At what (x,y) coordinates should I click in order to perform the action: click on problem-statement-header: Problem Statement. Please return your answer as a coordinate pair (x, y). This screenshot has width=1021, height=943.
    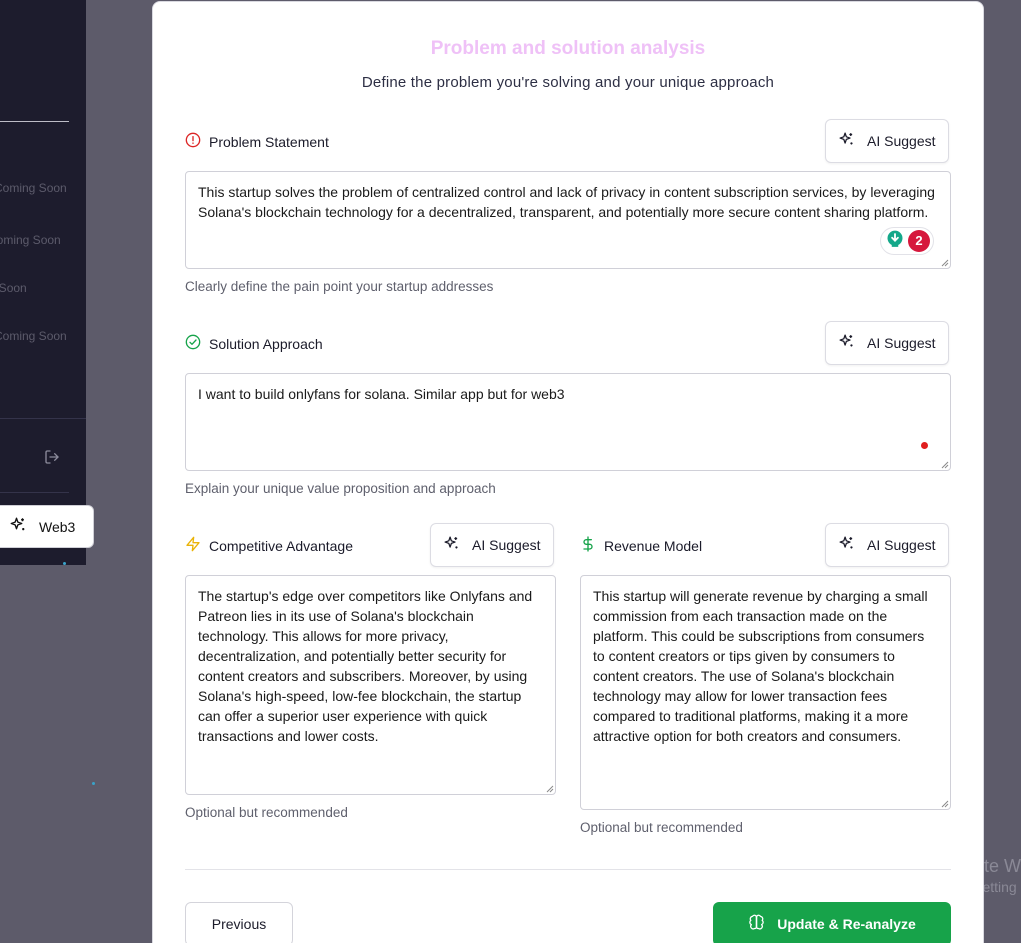
    Looking at the image, I should click on (257, 141).